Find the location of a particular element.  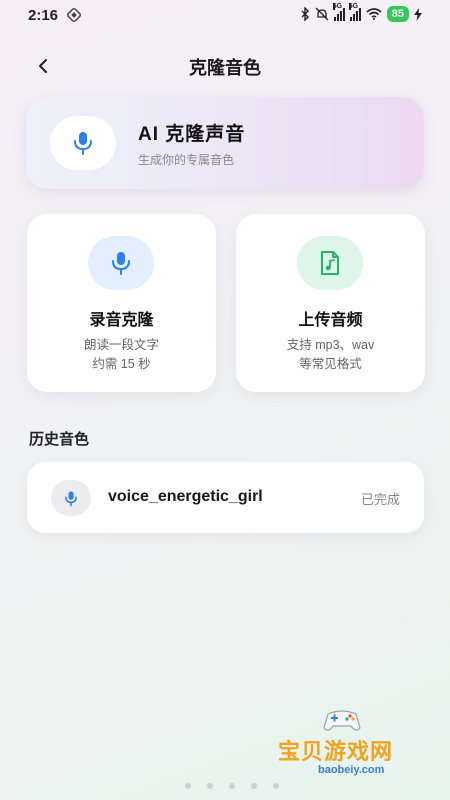

ai-mic-badge is located at coordinates (83, 143).